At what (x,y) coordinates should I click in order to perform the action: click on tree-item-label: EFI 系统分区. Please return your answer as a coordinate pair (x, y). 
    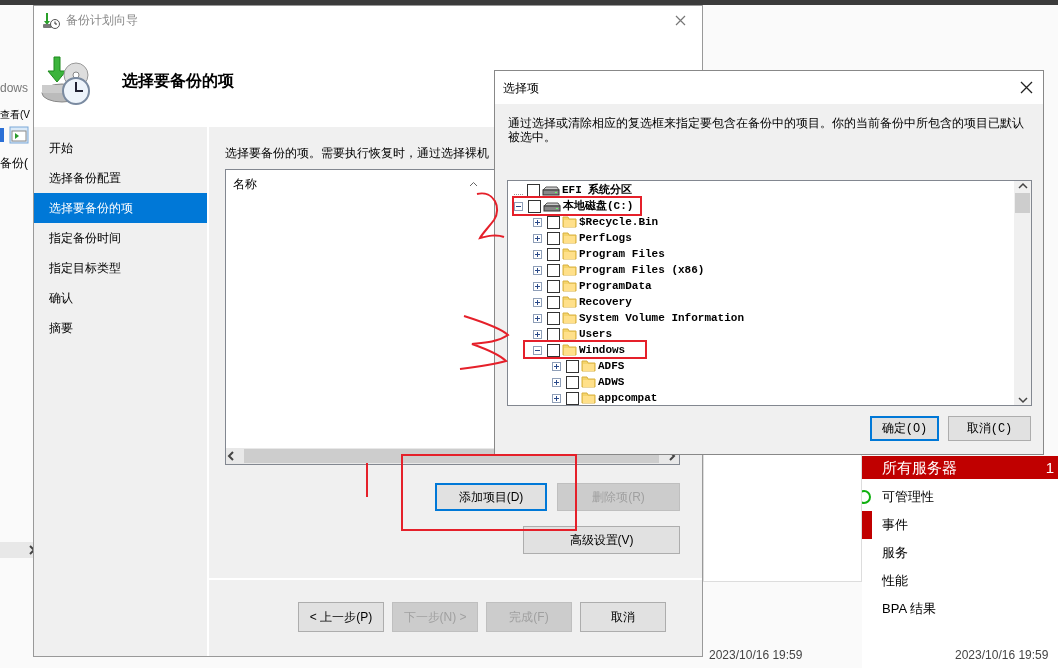
    Looking at the image, I should click on (597, 190).